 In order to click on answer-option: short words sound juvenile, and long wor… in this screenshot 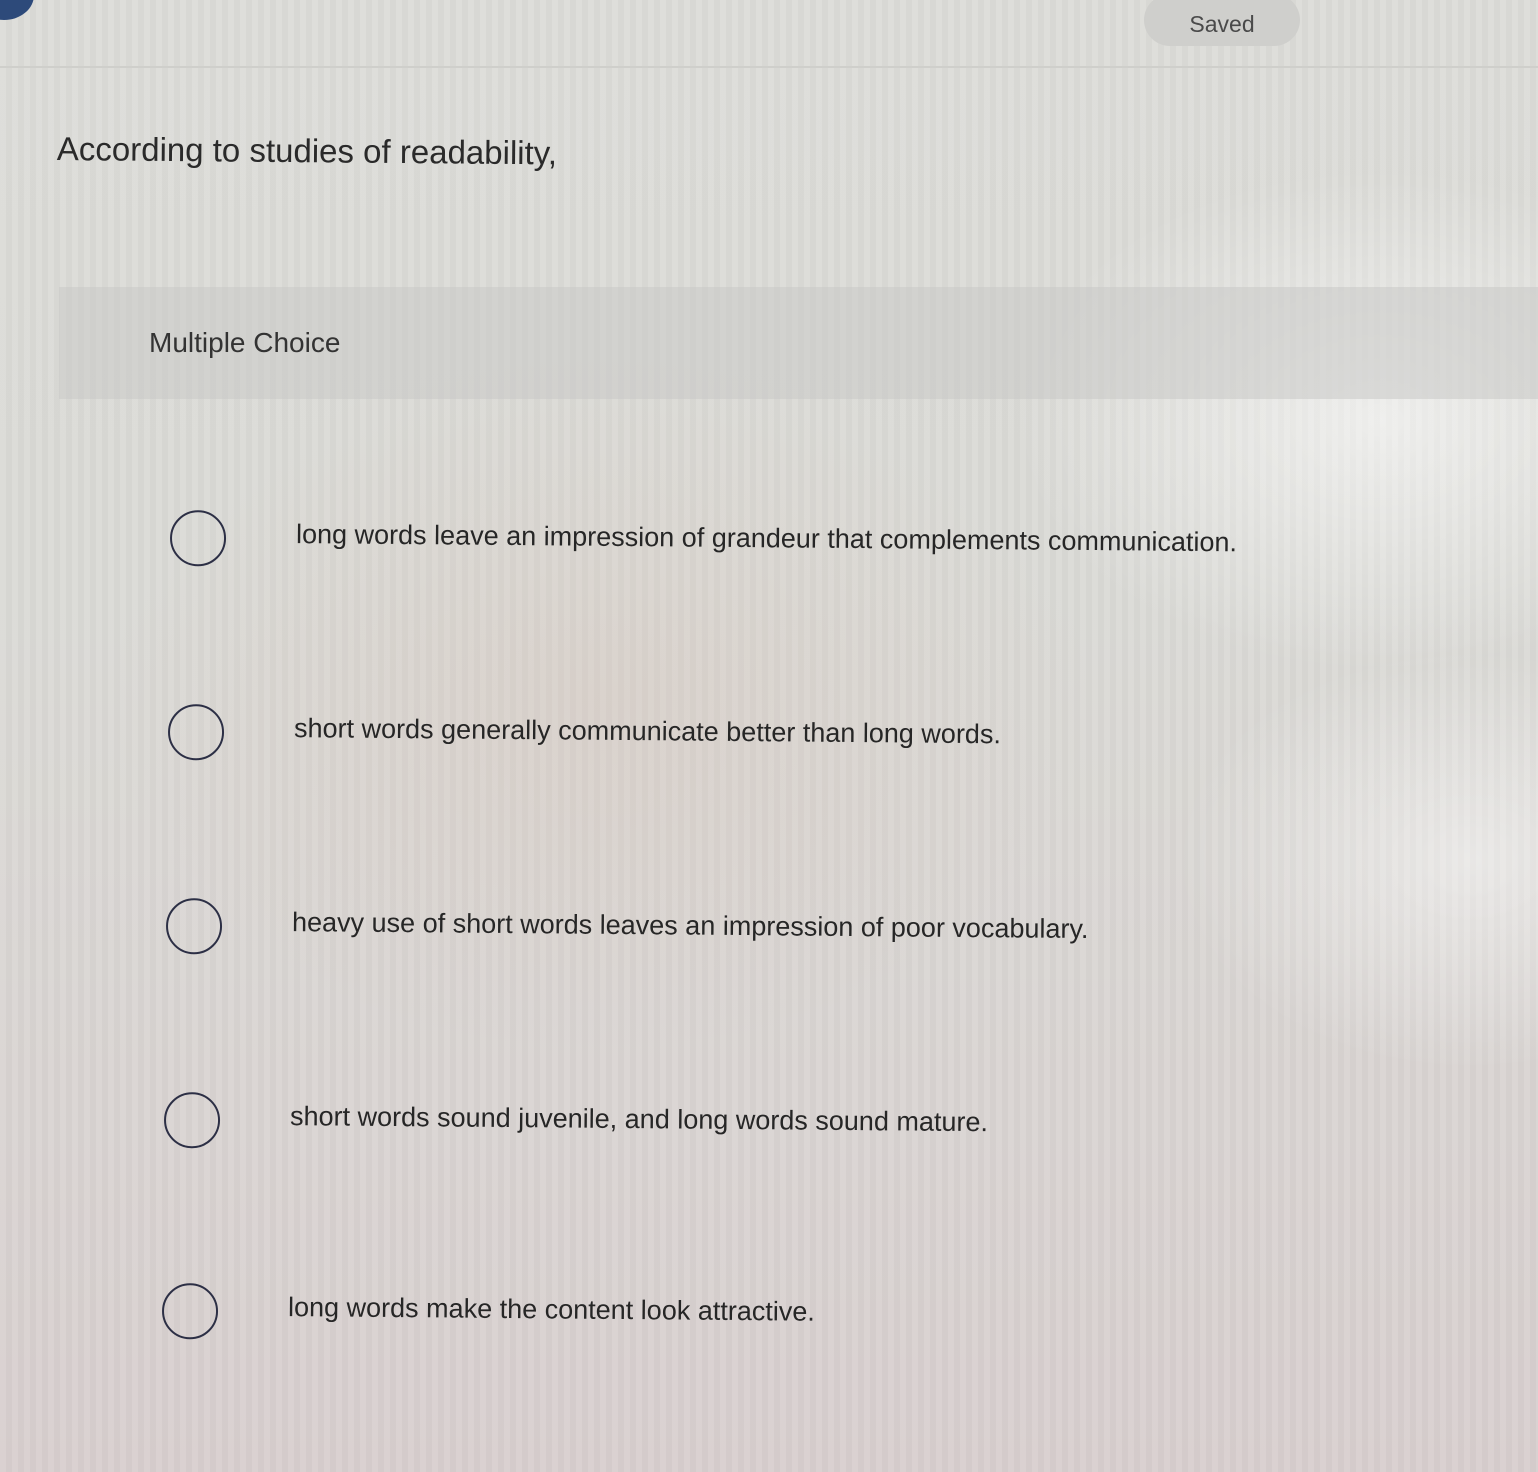, I will do `click(575, 1124)`.